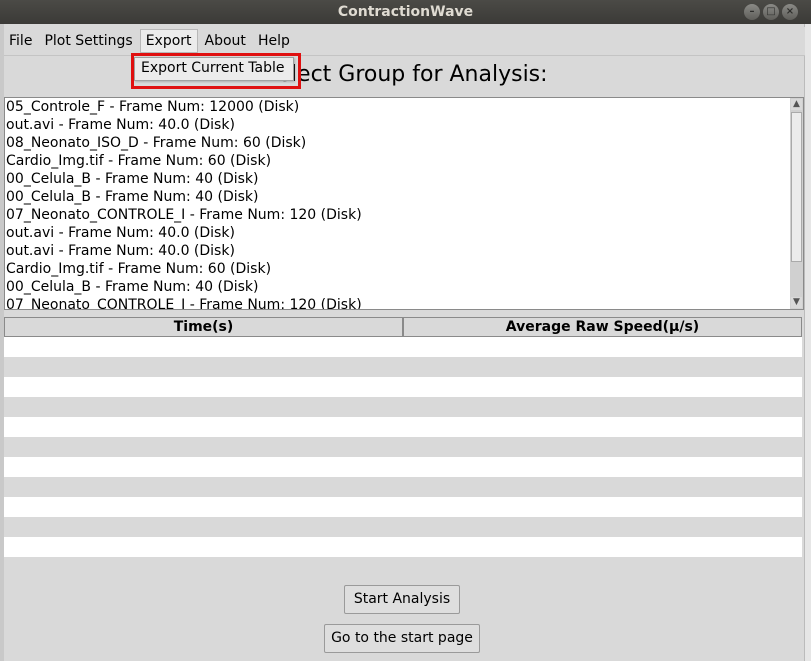  I want to click on table-header: Time(s) Average Raw Speed(μ/s), so click(403, 327).